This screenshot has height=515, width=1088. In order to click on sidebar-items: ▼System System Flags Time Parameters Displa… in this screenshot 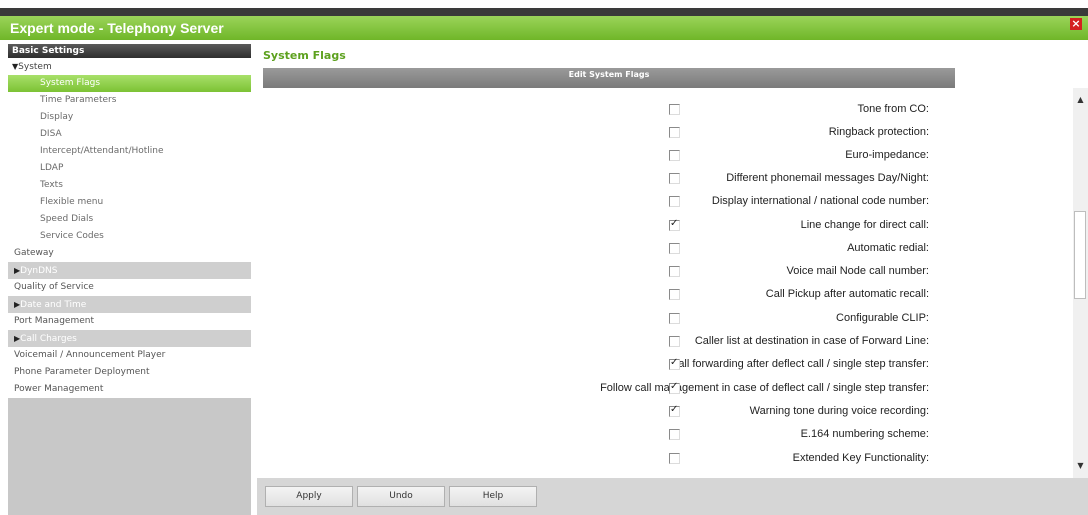, I will do `click(129, 228)`.